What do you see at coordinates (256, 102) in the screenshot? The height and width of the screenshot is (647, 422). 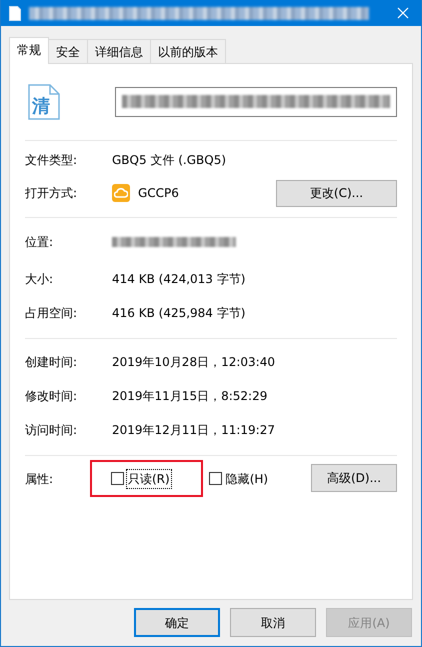 I see `file-name-field` at bounding box center [256, 102].